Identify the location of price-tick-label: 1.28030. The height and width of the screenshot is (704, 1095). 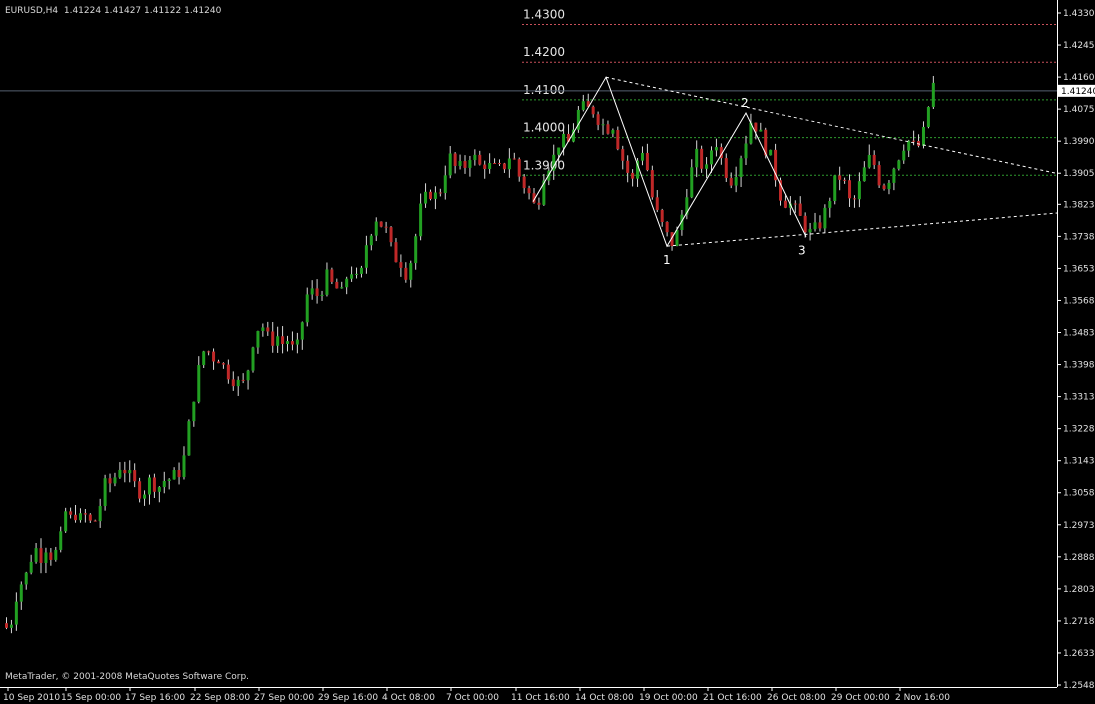
(1079, 590).